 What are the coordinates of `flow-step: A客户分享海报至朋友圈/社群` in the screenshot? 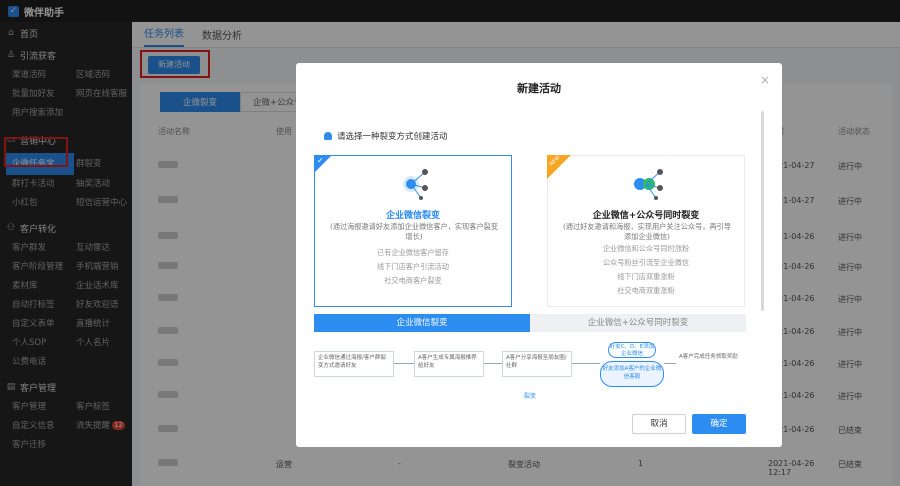 It's located at (537, 364).